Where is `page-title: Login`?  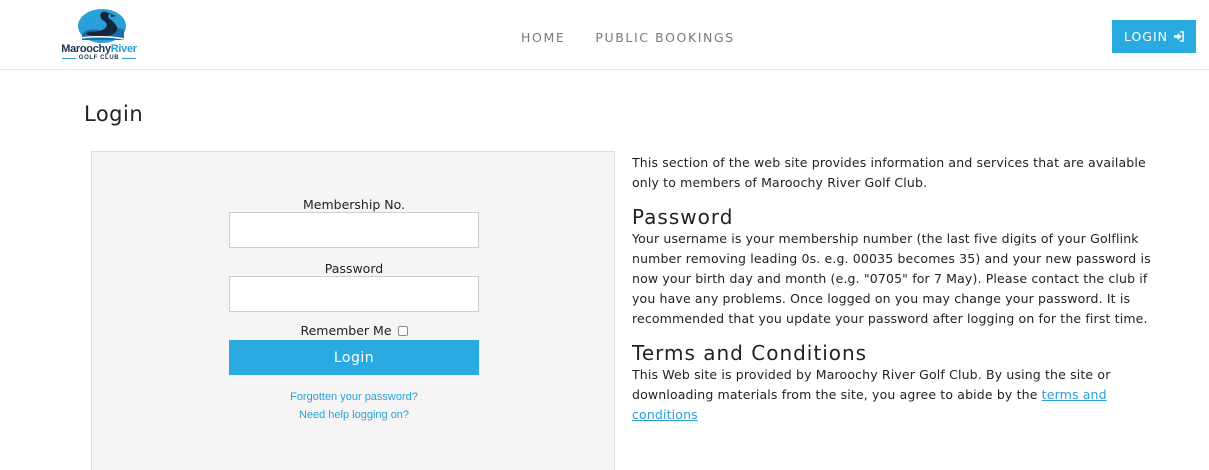 page-title: Login is located at coordinates (114, 114).